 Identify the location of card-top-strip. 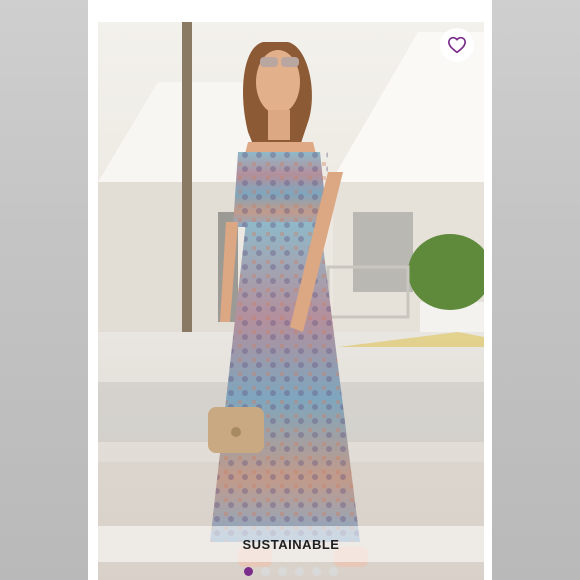
(290, 11).